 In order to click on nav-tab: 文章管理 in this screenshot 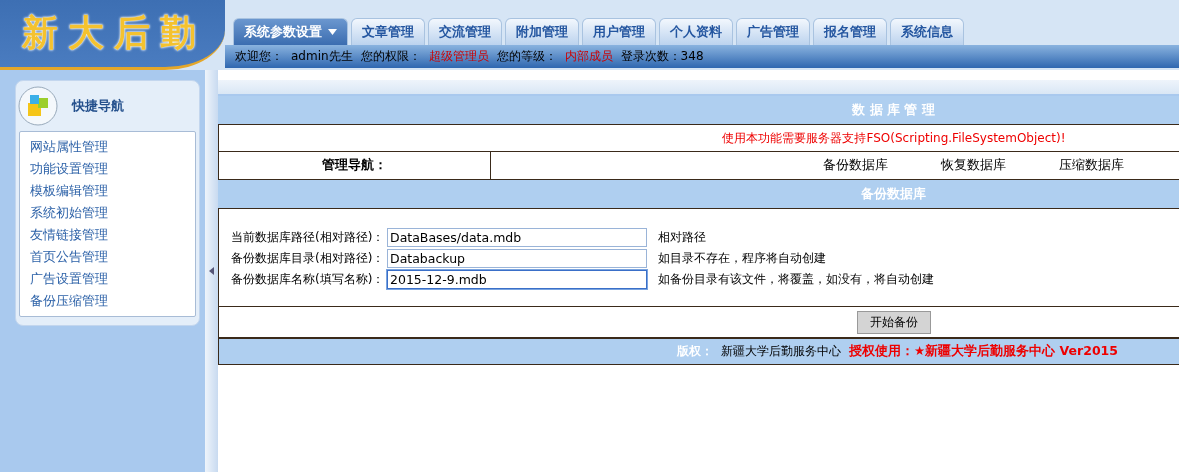, I will do `click(388, 31)`.